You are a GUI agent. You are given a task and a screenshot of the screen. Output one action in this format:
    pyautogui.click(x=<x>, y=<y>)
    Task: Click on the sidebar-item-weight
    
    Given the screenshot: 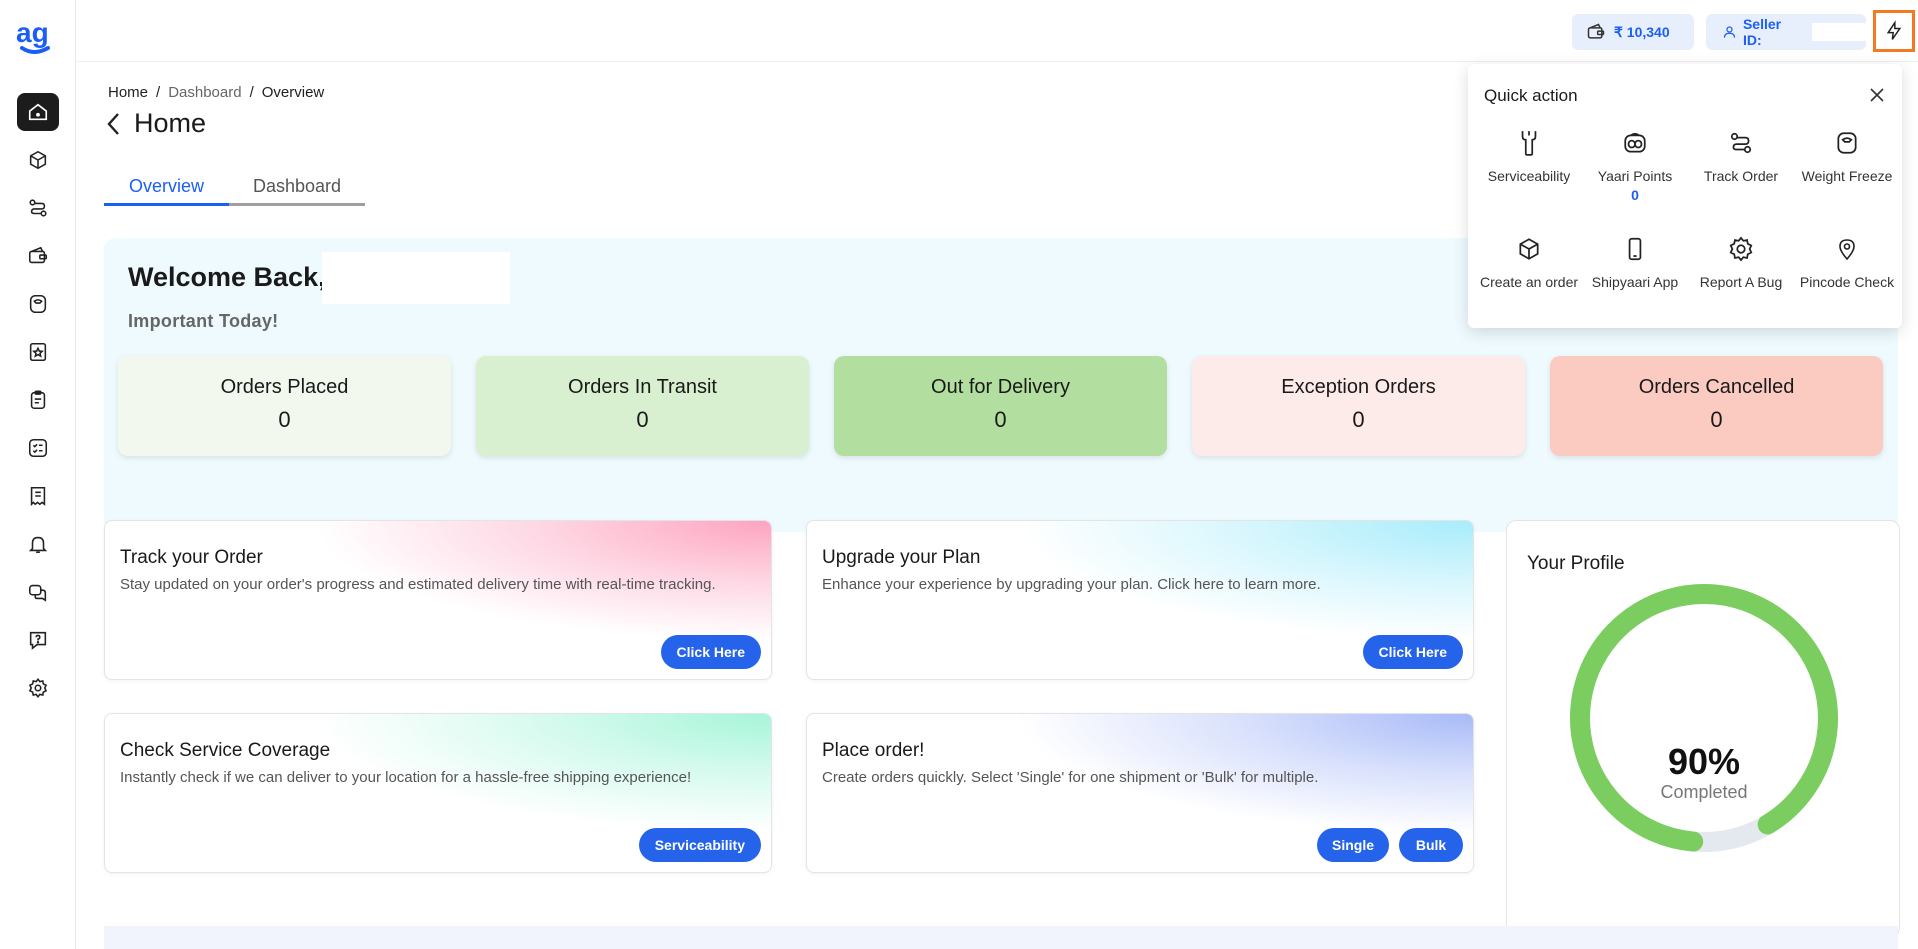 What is the action you would take?
    pyautogui.click(x=38, y=304)
    